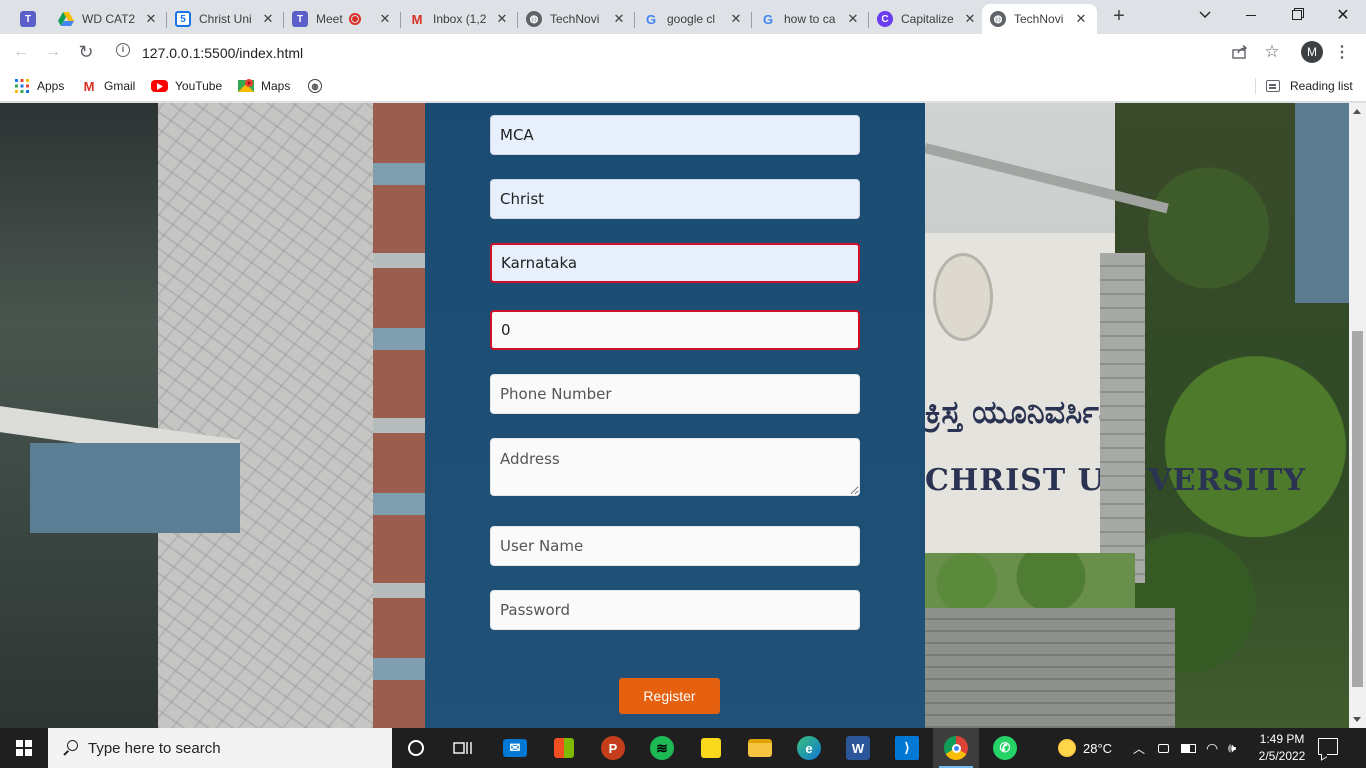 The width and height of the screenshot is (1366, 768). What do you see at coordinates (186, 86) in the screenshot?
I see `bookmark-youtube: YouTube` at bounding box center [186, 86].